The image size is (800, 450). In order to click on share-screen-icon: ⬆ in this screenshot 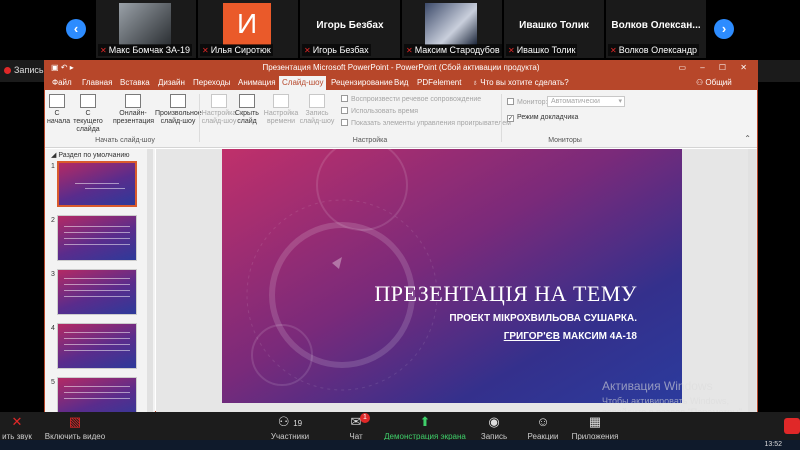, I will do `click(425, 421)`.